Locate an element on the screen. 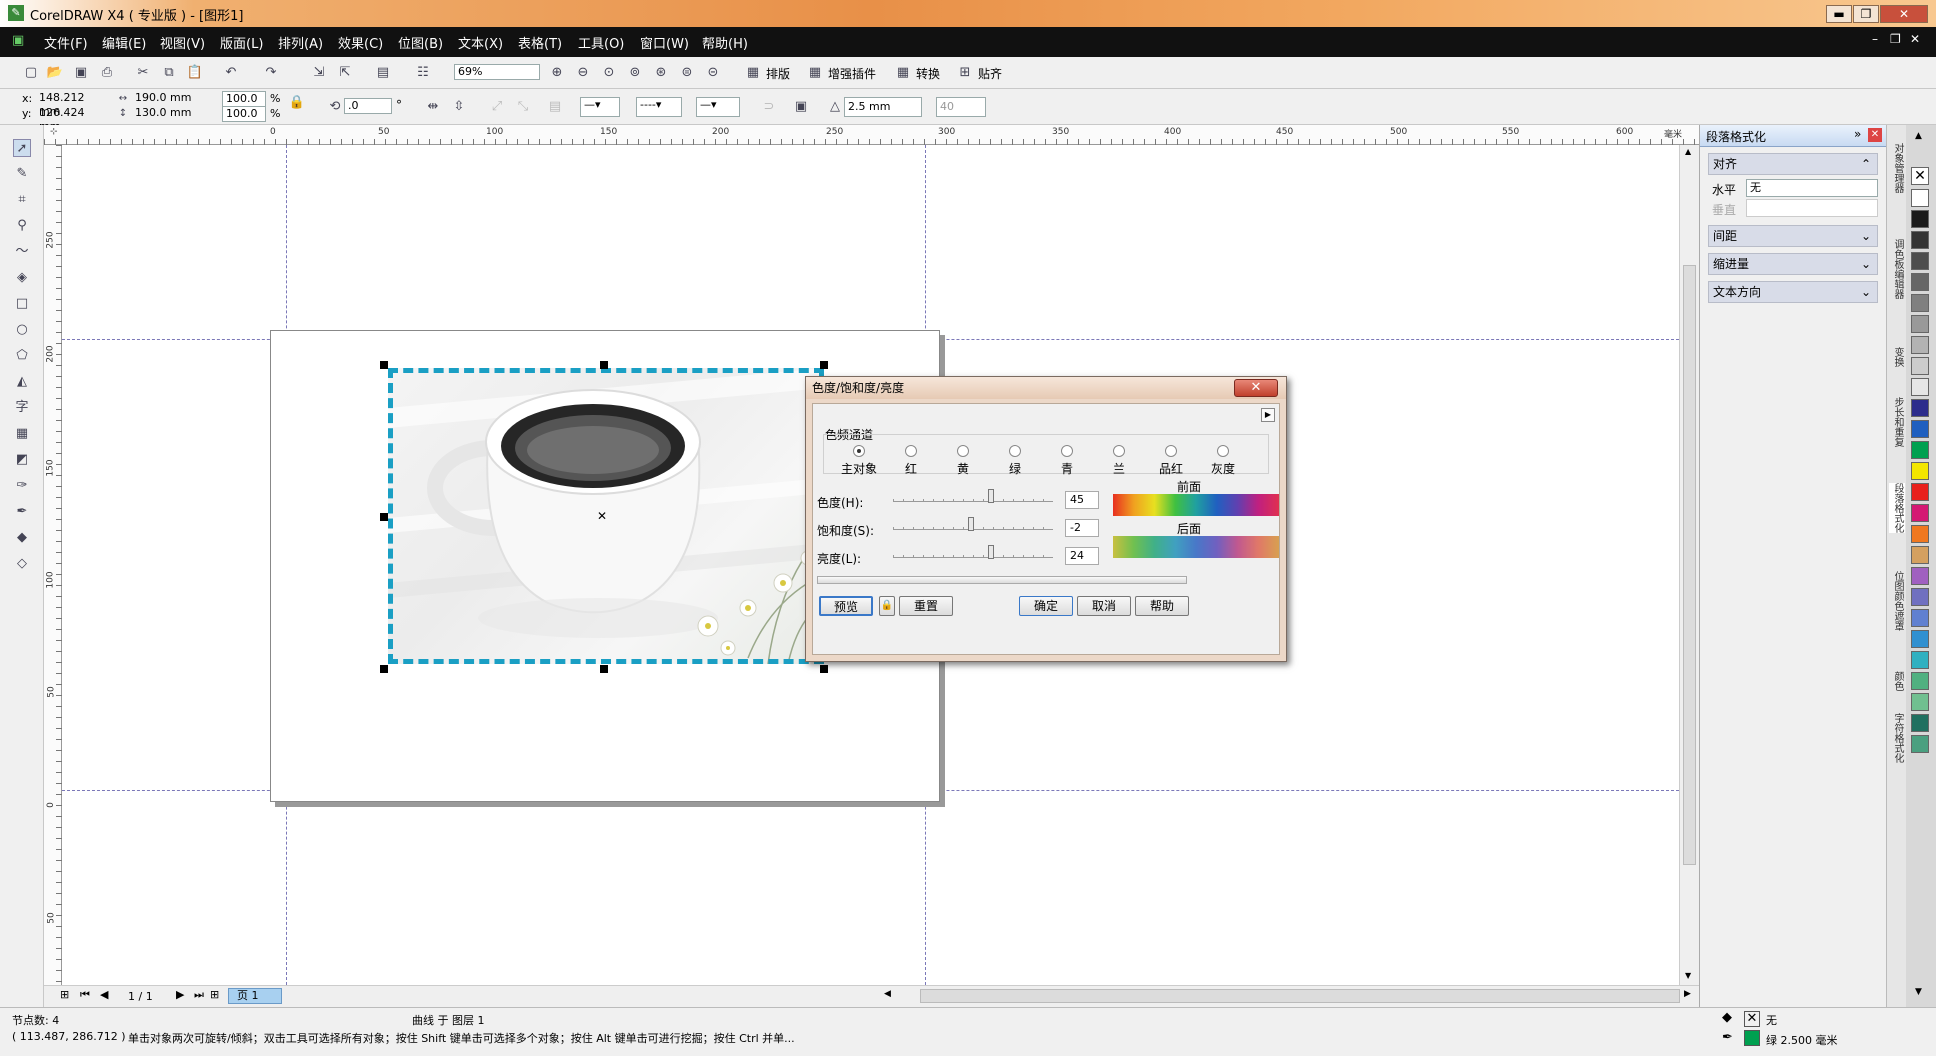 Image resolution: width=1936 pixels, height=1056 pixels. reset-button: 重置 is located at coordinates (926, 606).